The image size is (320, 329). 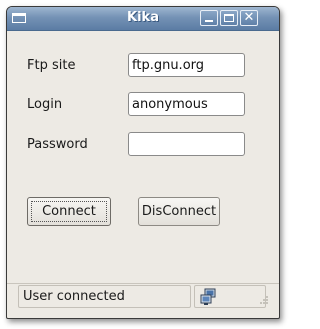 I want to click on title-bar: Kika ✕, so click(x=143, y=19).